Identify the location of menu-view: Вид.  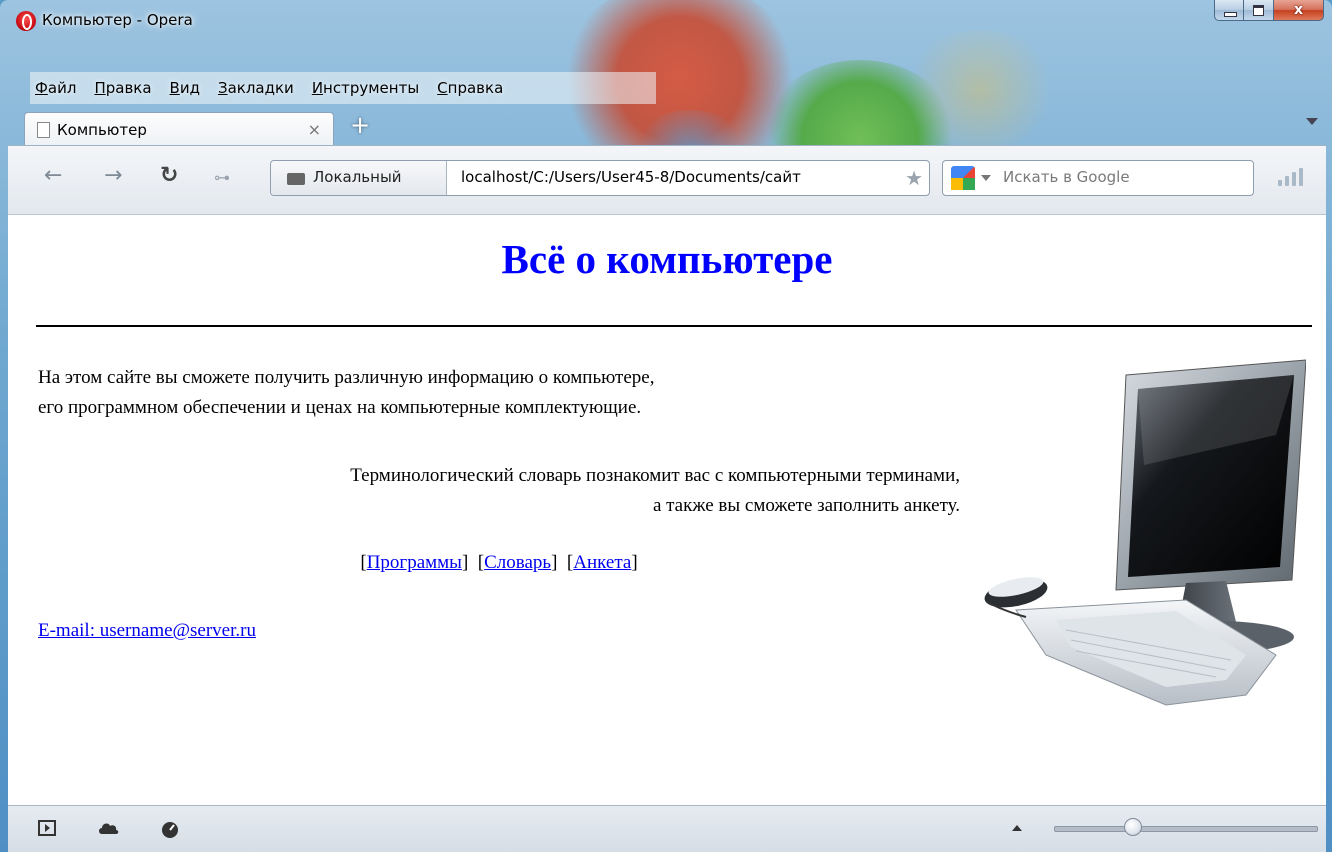
(185, 88).